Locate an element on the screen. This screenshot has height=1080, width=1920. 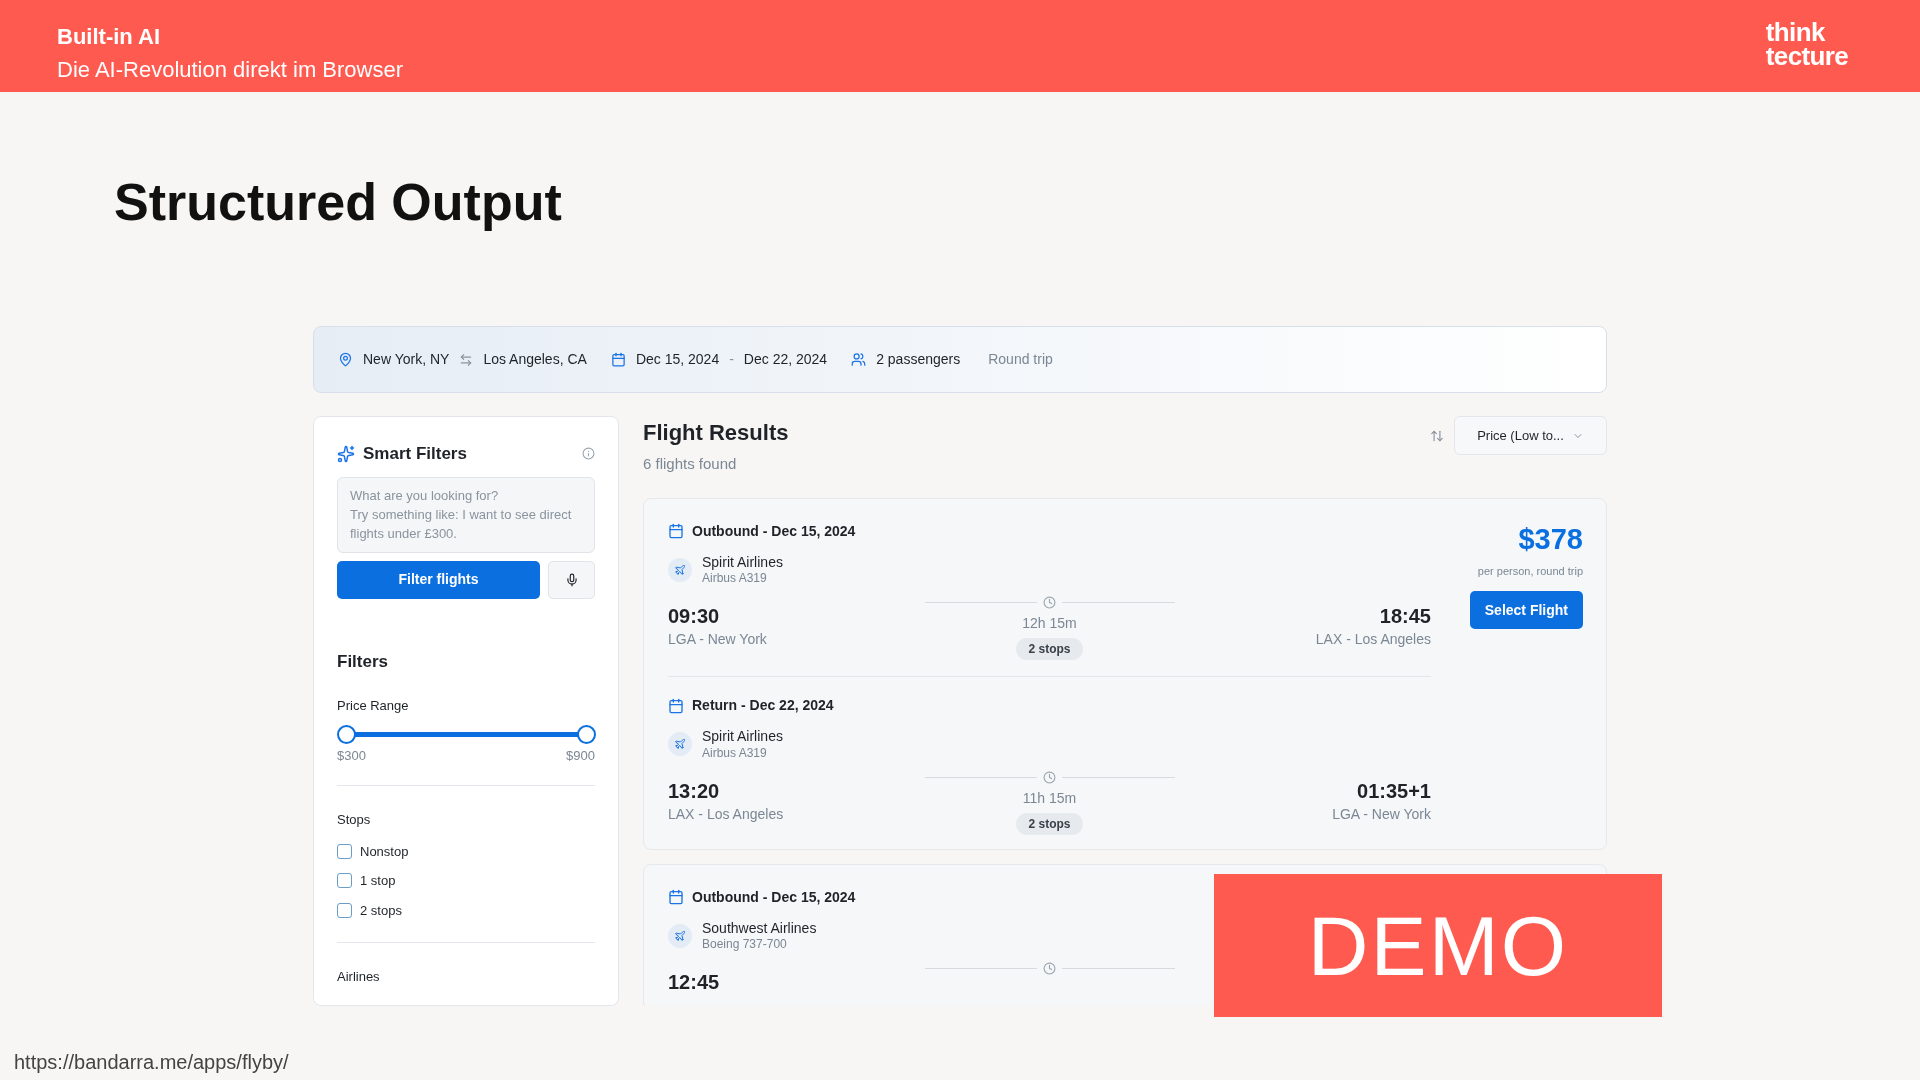
passengers-icon is located at coordinates (859, 359).